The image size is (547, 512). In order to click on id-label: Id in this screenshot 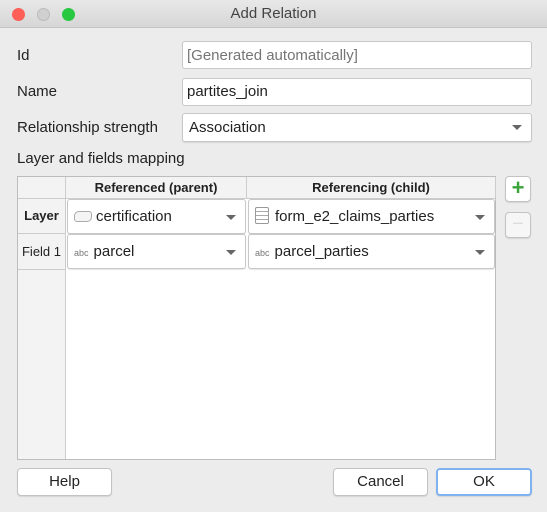, I will do `click(23, 55)`.